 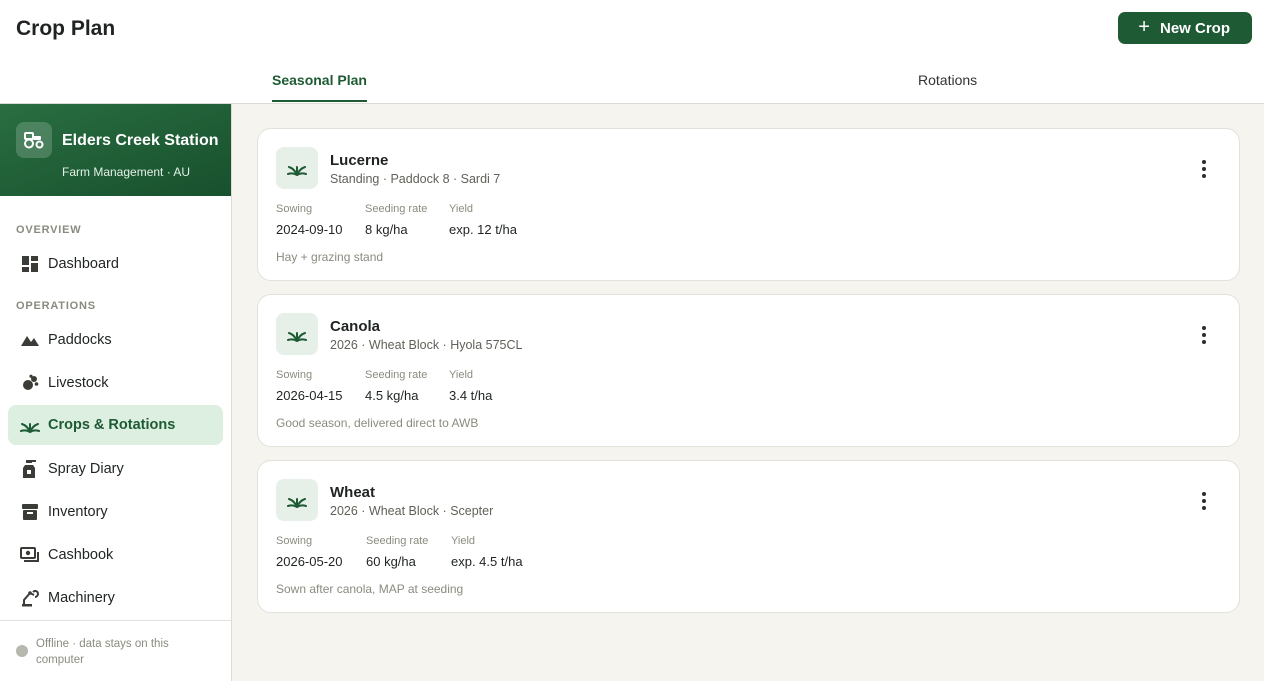 I want to click on new-crop-label: New Crop, so click(x=1194, y=28).